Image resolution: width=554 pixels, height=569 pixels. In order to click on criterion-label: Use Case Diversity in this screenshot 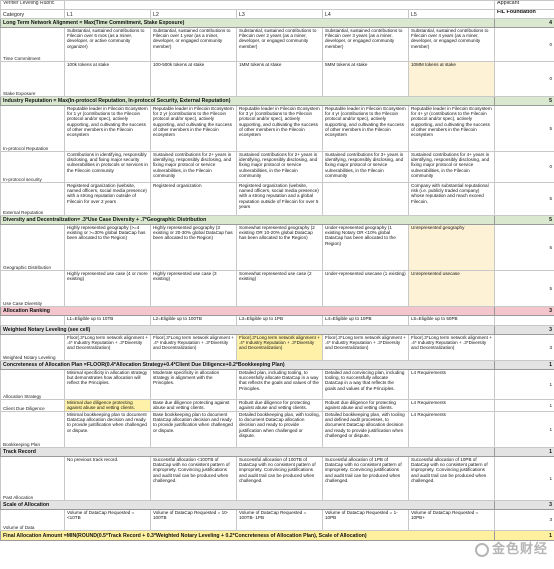, I will do `click(32, 288)`.